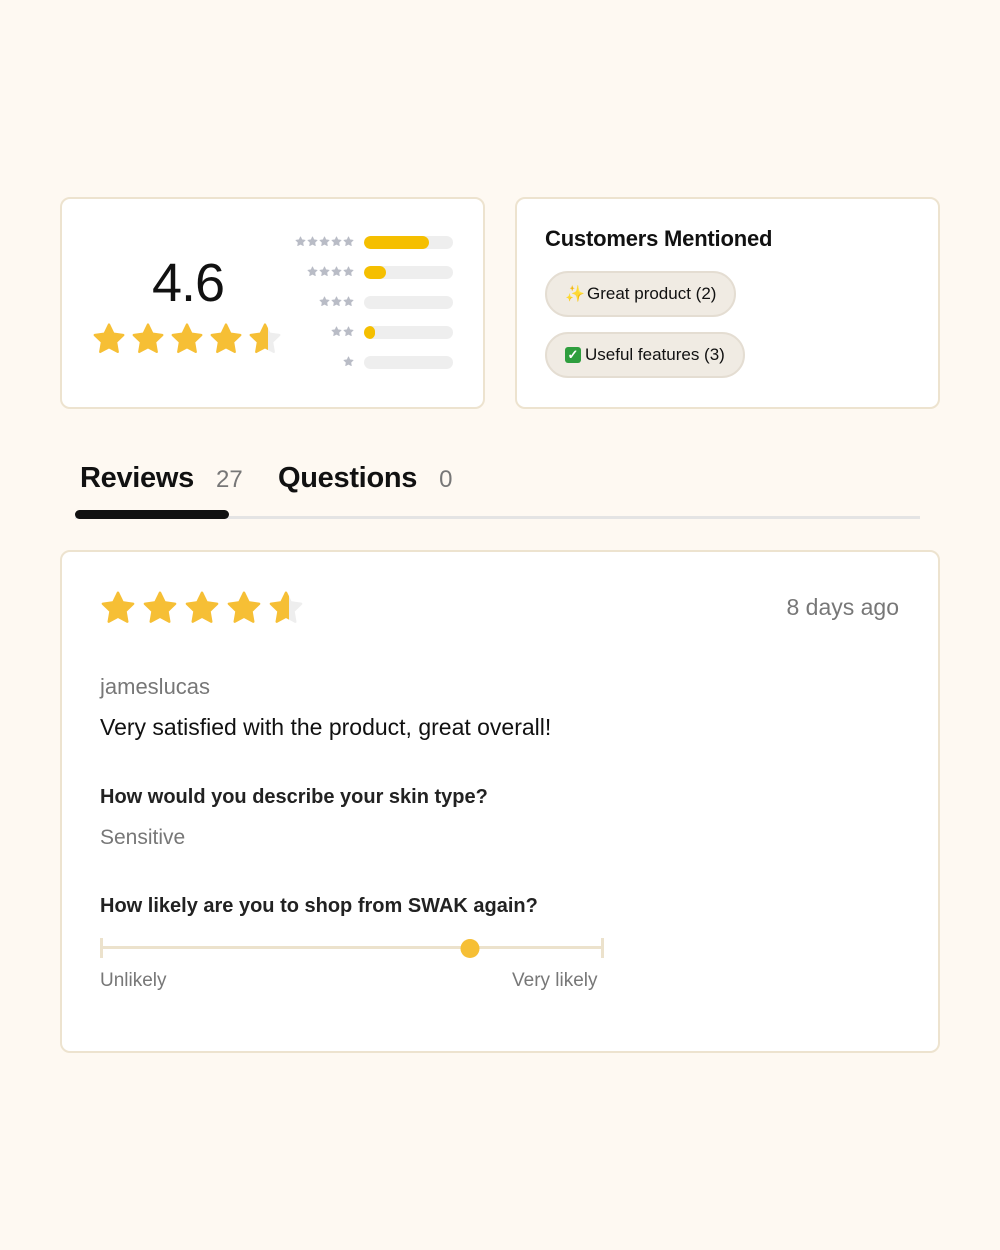  I want to click on tab-questions: Questions 0, so click(365, 478).